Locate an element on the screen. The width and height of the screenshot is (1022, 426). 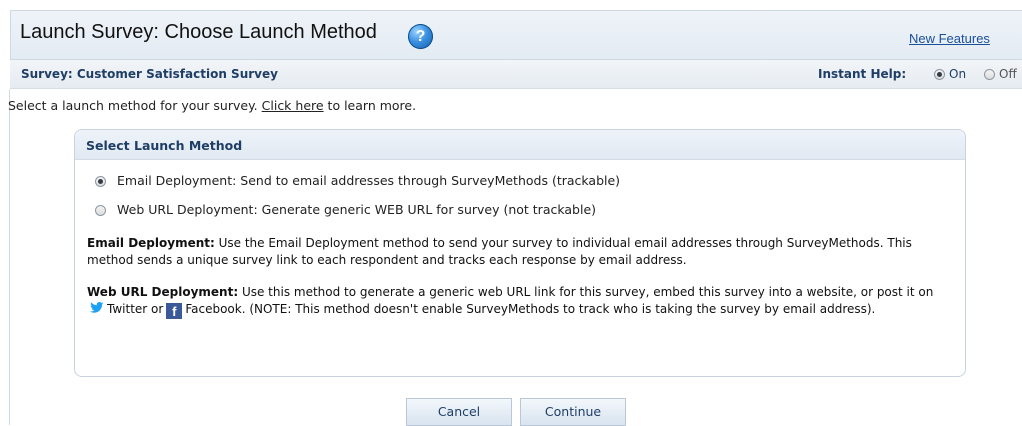
instant-help-off-option: Off is located at coordinates (1000, 74).